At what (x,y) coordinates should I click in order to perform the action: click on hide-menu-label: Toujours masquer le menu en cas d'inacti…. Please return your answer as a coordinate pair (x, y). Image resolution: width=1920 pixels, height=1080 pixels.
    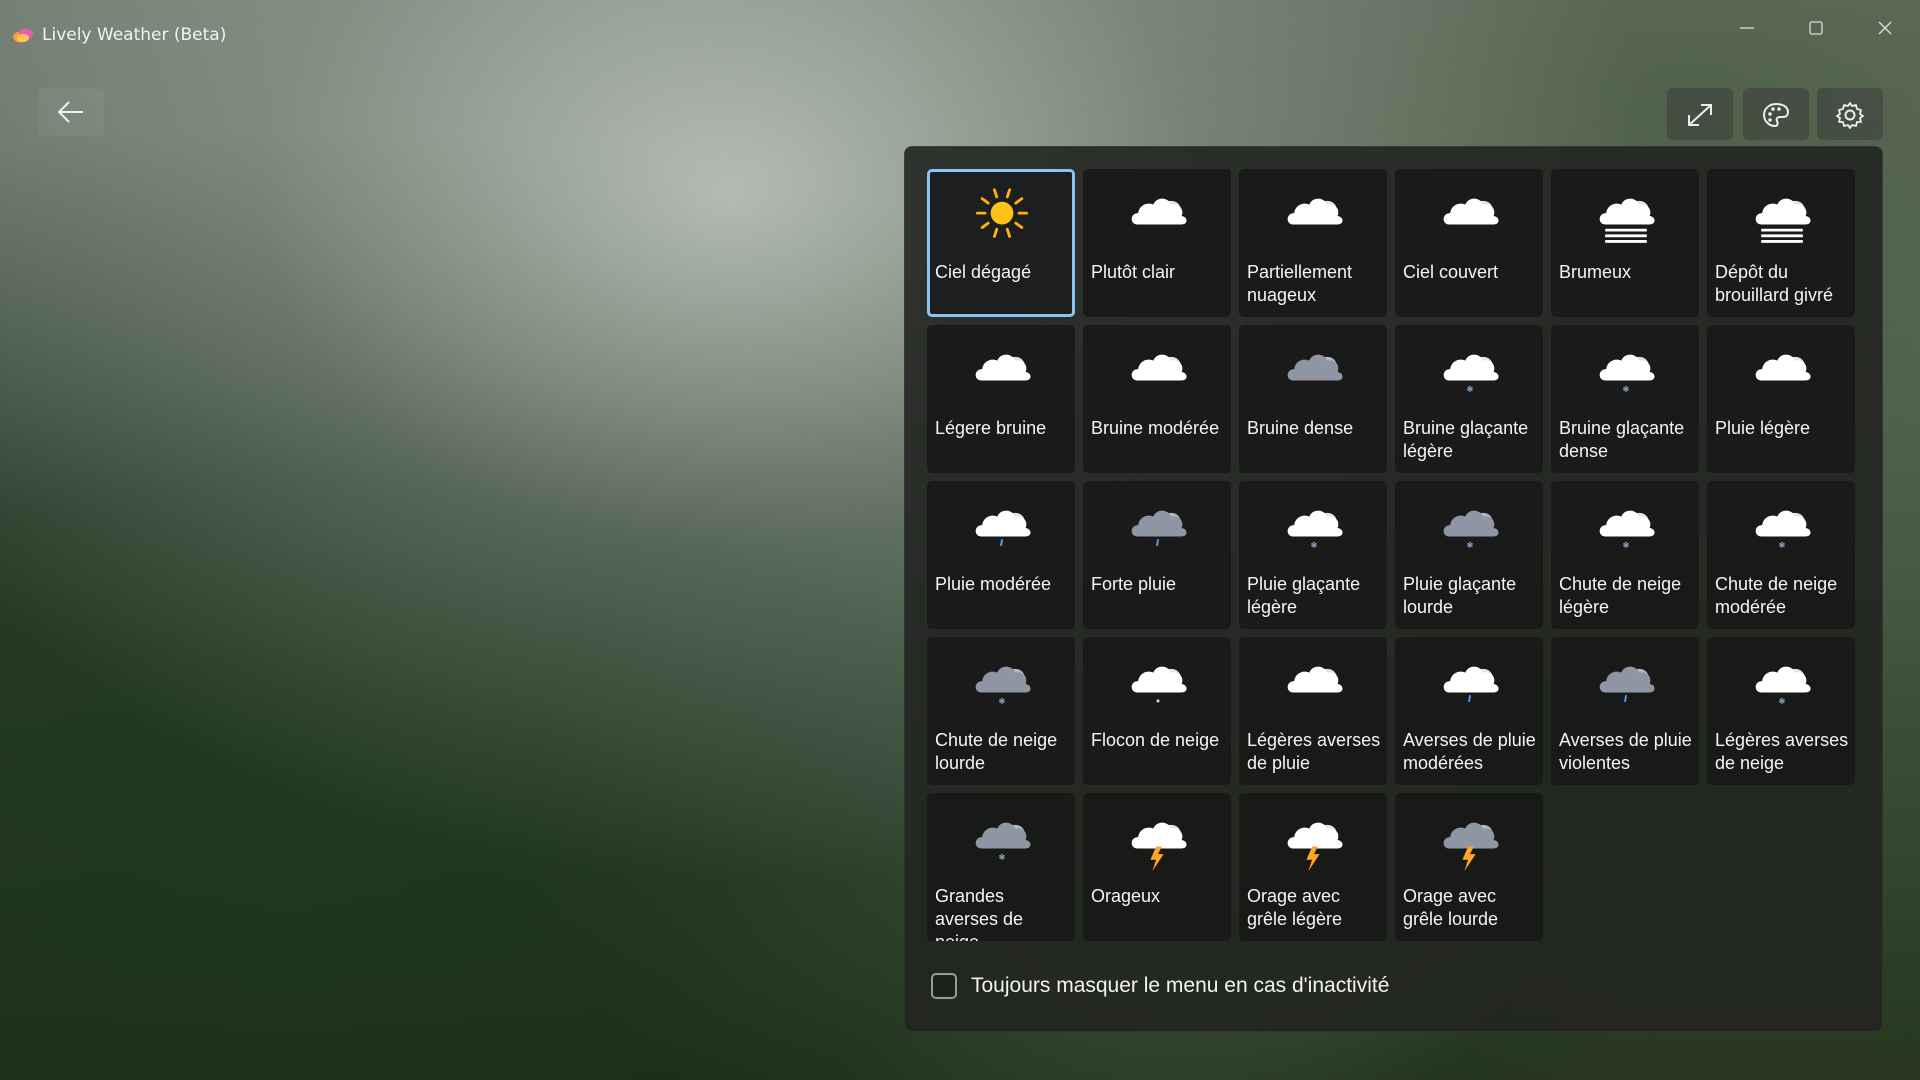
    Looking at the image, I should click on (1180, 985).